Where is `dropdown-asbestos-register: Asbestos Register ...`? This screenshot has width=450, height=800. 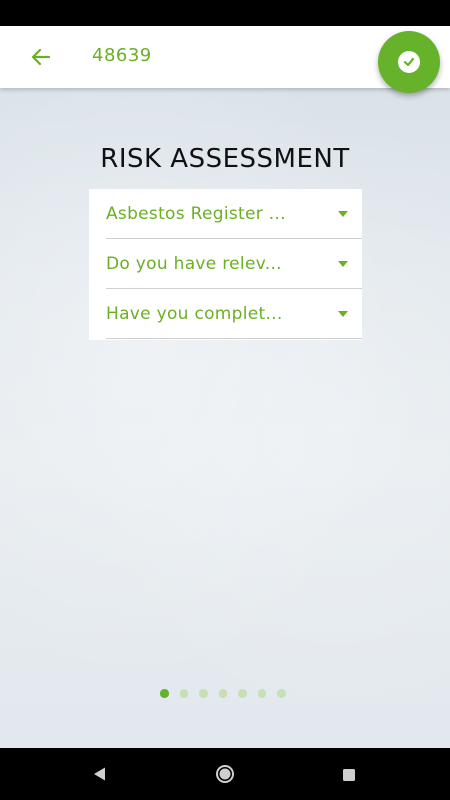 dropdown-asbestos-register: Asbestos Register ... is located at coordinates (234, 214).